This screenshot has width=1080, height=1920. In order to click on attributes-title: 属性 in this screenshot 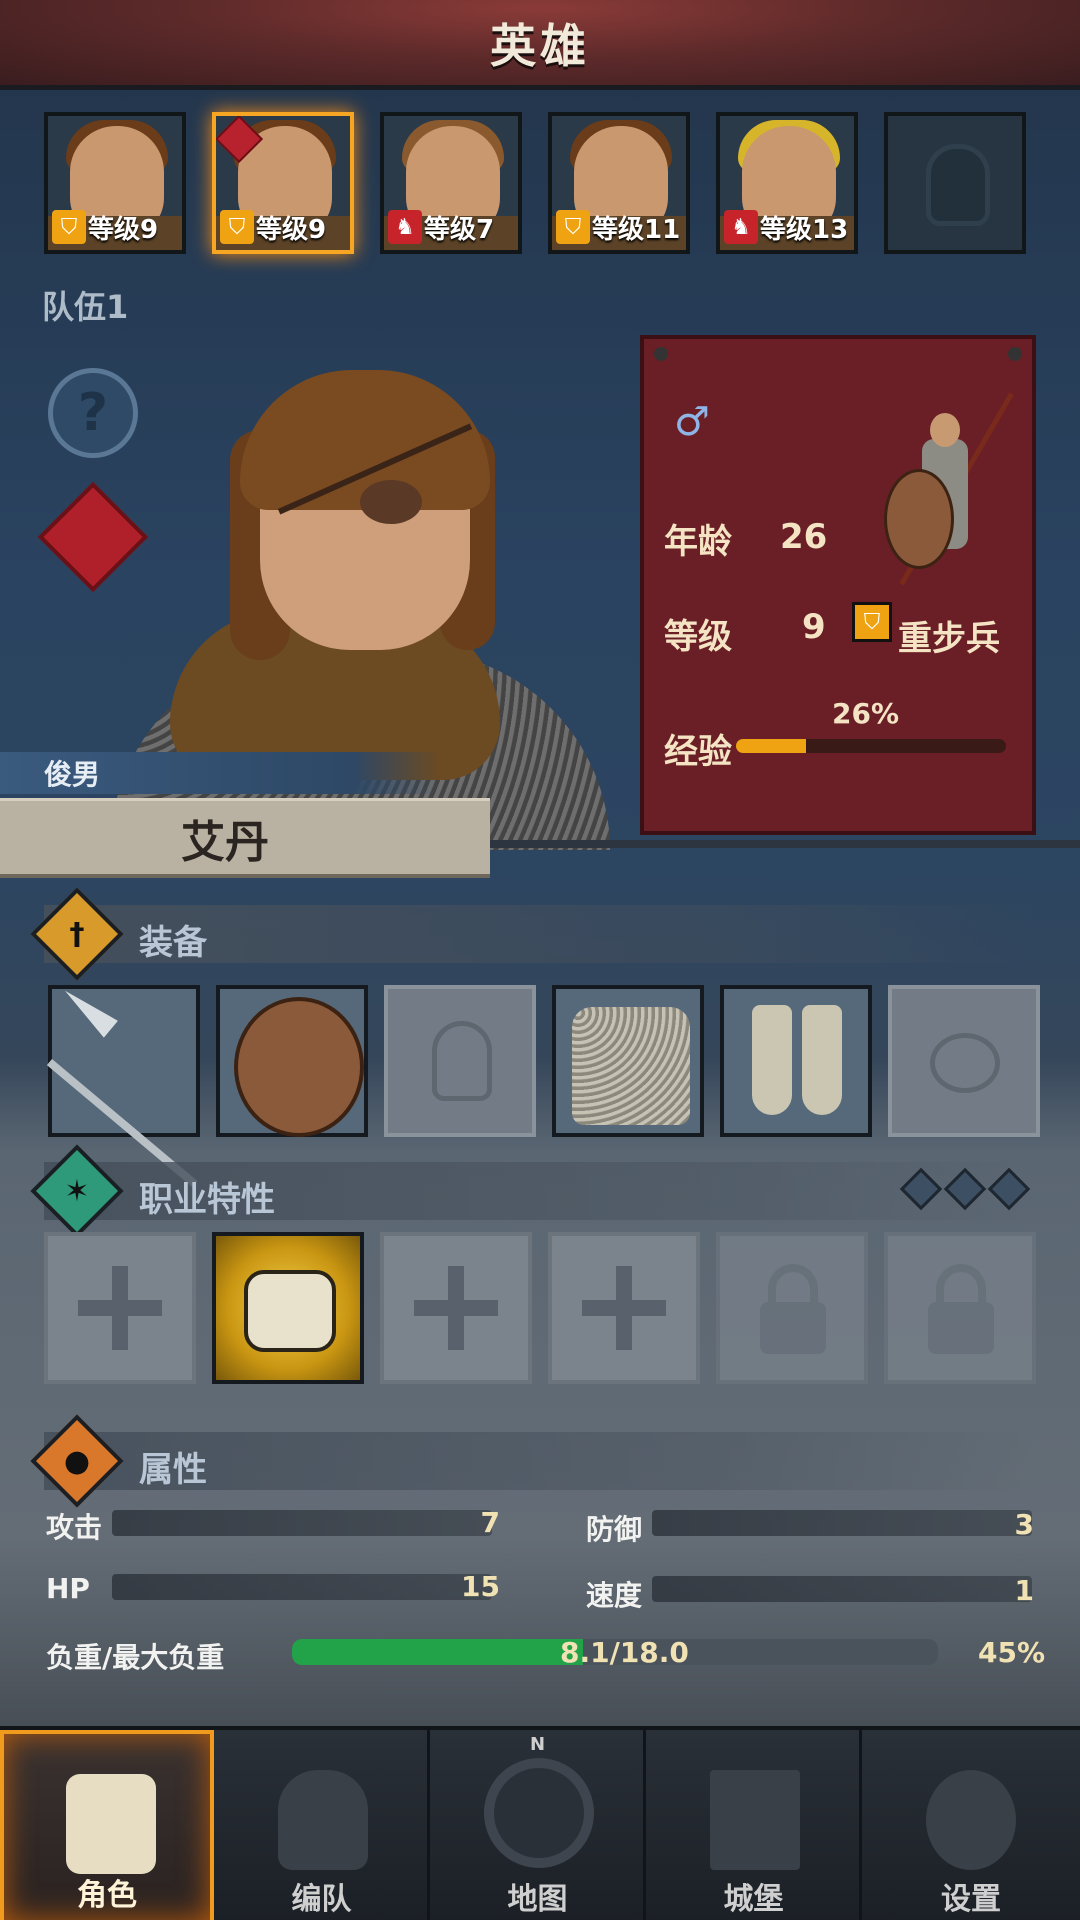, I will do `click(173, 1470)`.